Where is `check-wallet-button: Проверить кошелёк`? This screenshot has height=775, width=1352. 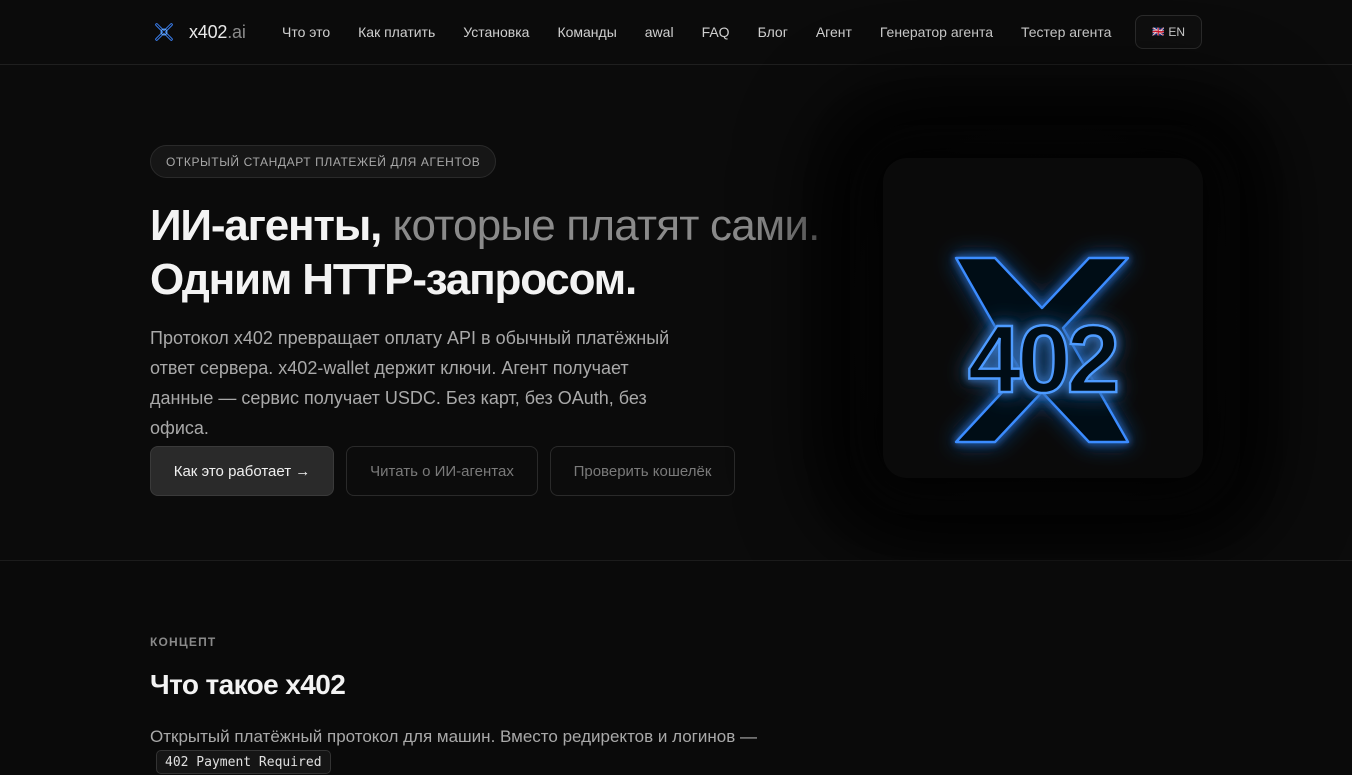
check-wallet-button: Проверить кошелёк is located at coordinates (642, 471).